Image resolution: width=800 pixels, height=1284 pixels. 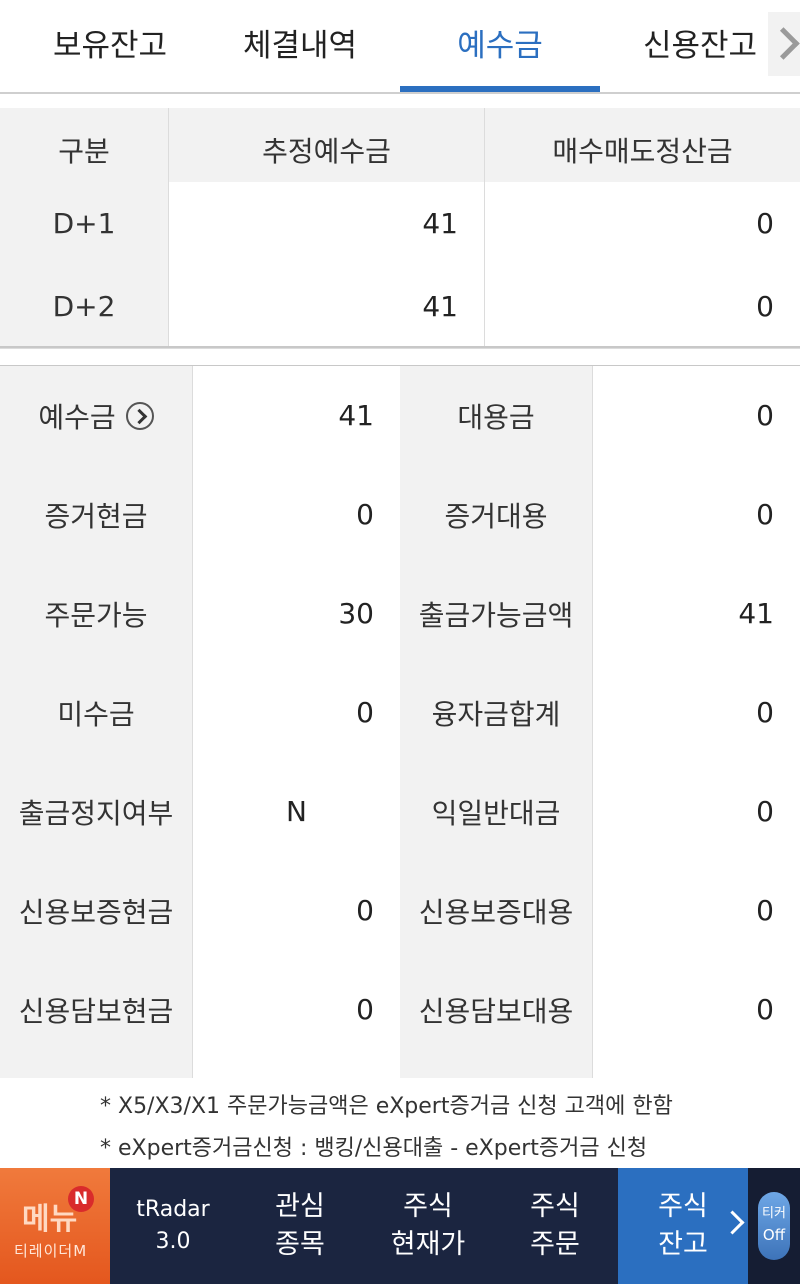 What do you see at coordinates (84, 223) in the screenshot?
I see `row-label: D+1` at bounding box center [84, 223].